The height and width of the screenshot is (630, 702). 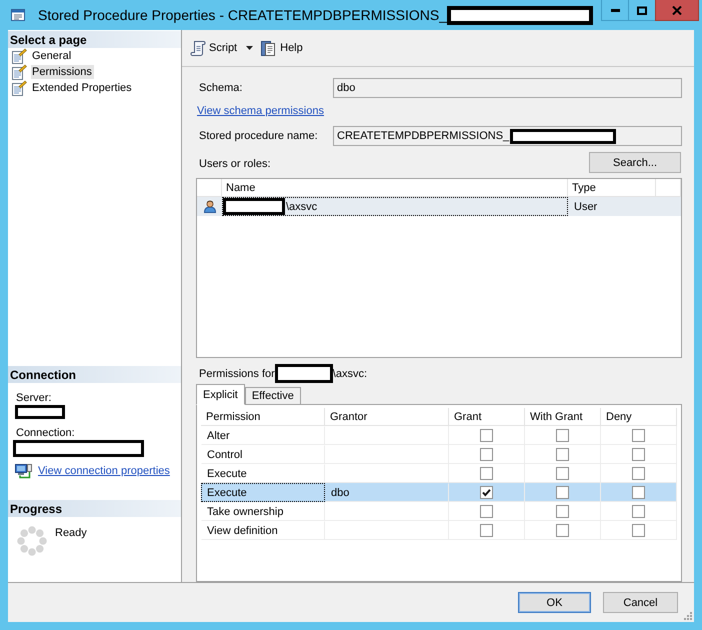 I want to click on dialog-button: OK, so click(x=554, y=602).